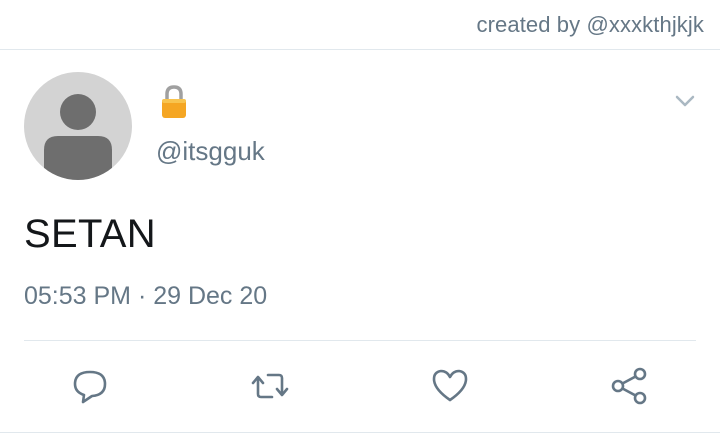 This screenshot has height=447, width=720. I want to click on comment-icon, so click(90, 387).